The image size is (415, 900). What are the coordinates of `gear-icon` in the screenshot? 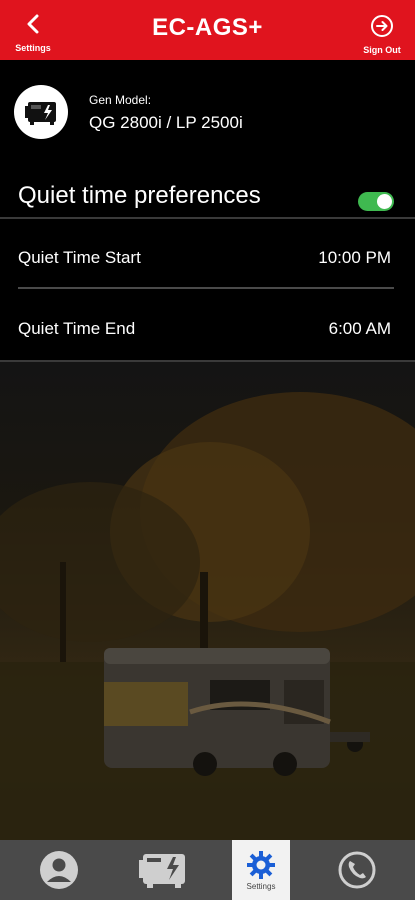 It's located at (261, 864).